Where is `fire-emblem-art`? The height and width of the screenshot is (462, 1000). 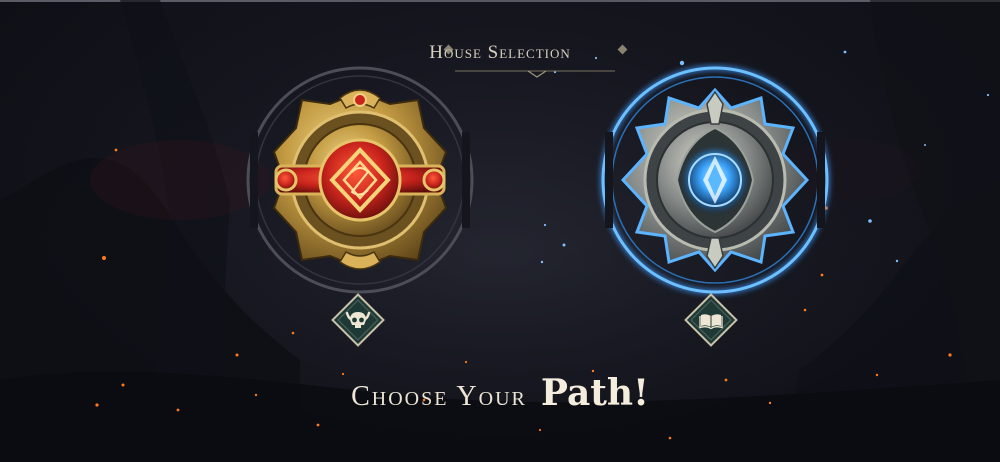
fire-emblem-art is located at coordinates (360, 180).